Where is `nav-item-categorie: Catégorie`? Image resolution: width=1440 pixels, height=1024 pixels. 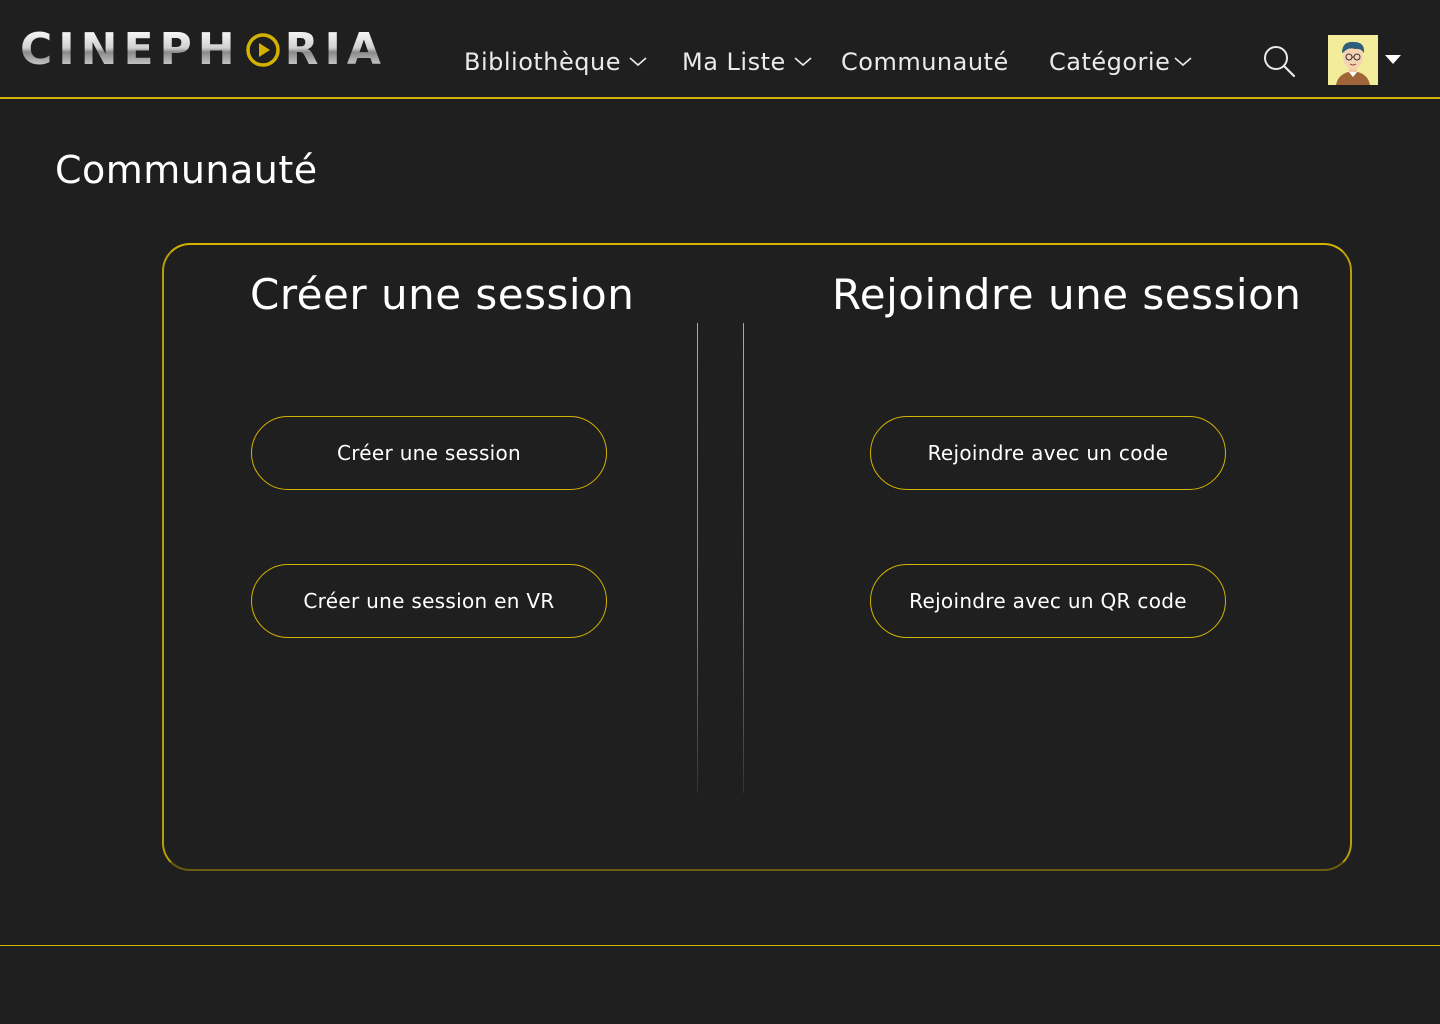
nav-item-categorie: Catégorie is located at coordinates (1120, 62).